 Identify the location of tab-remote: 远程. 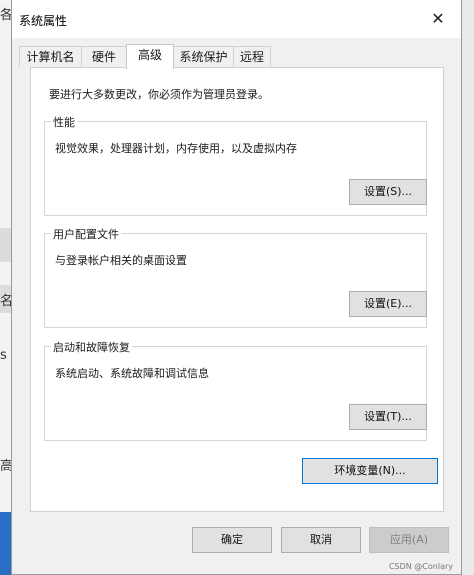
(252, 56).